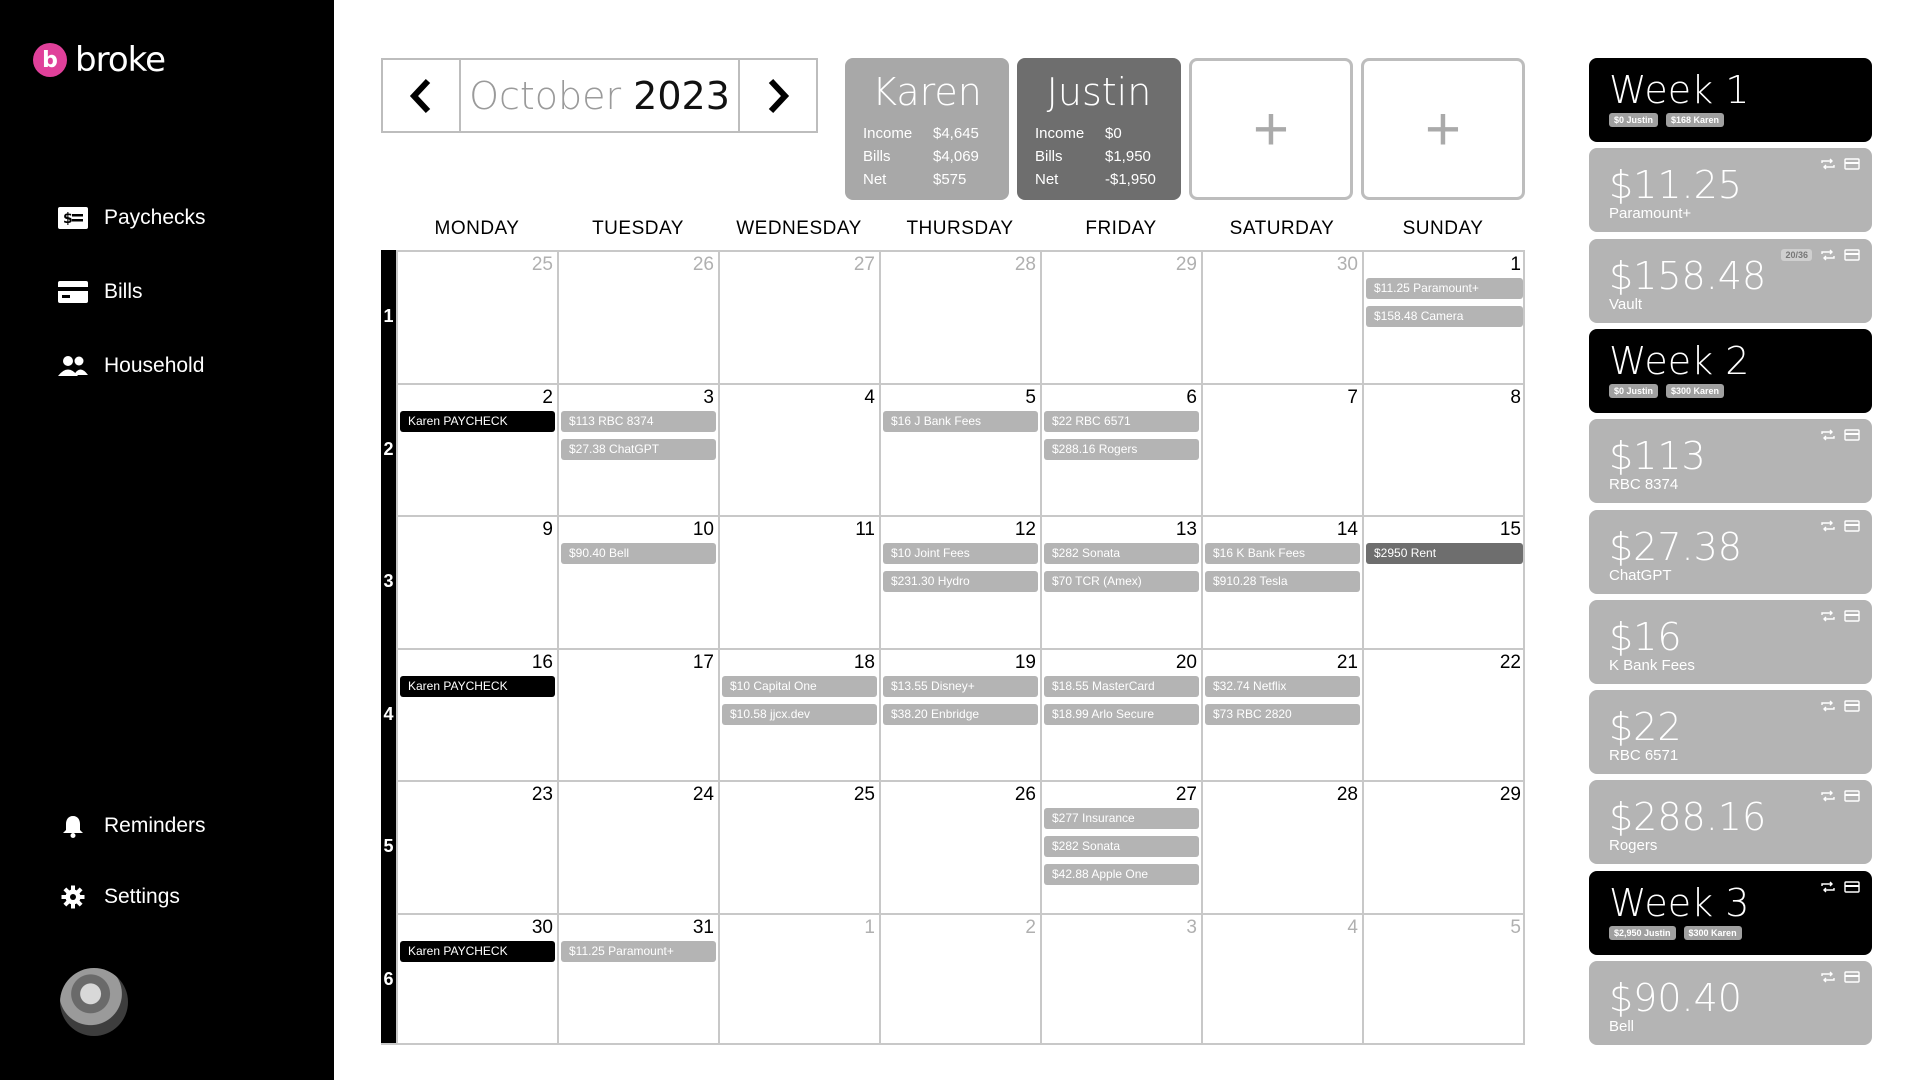 The image size is (1920, 1080). Describe the element at coordinates (1121, 421) in the screenshot. I see `bill-event: $22 RBC 6571` at that location.